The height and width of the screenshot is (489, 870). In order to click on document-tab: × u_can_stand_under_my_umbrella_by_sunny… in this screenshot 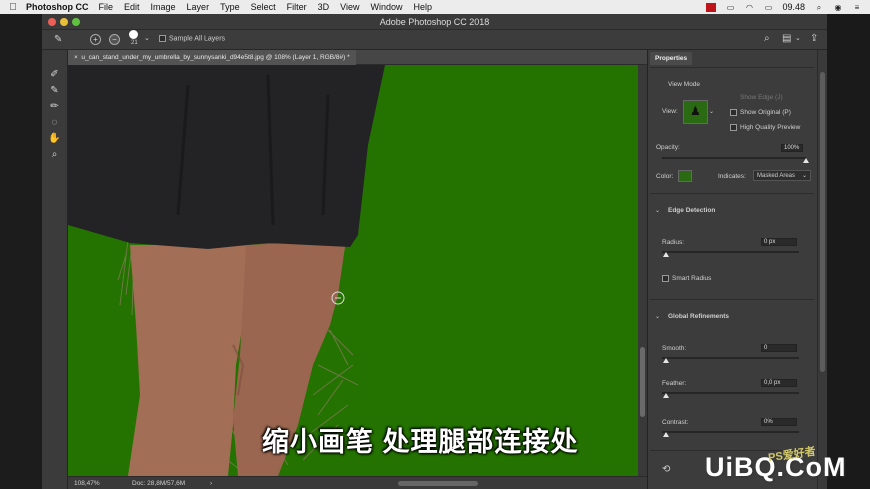, I will do `click(212, 57)`.